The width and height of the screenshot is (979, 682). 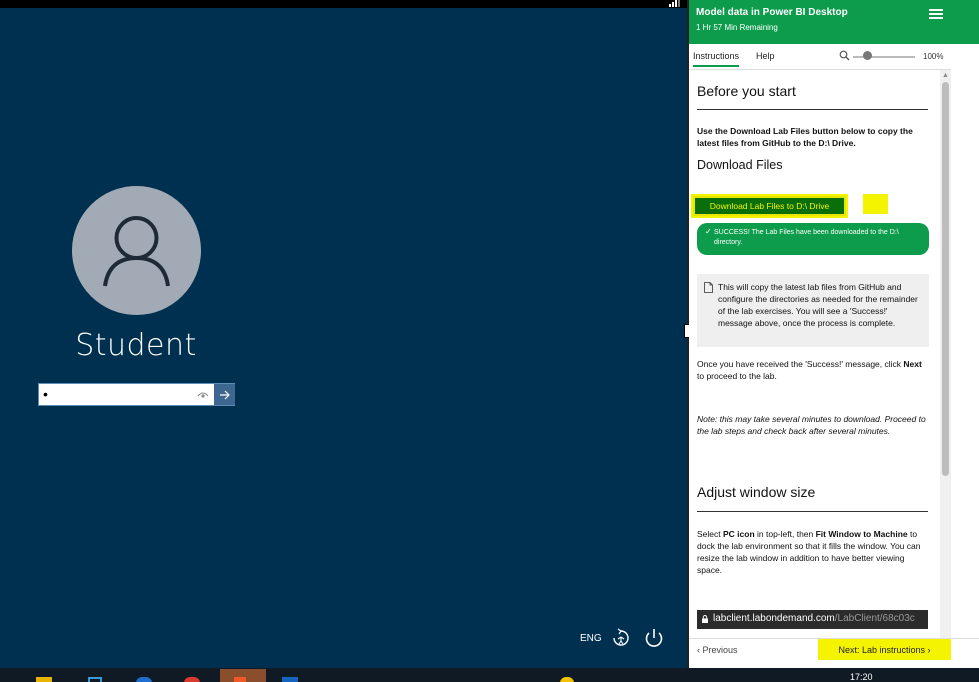 I want to click on submit-password-button, so click(x=224, y=394).